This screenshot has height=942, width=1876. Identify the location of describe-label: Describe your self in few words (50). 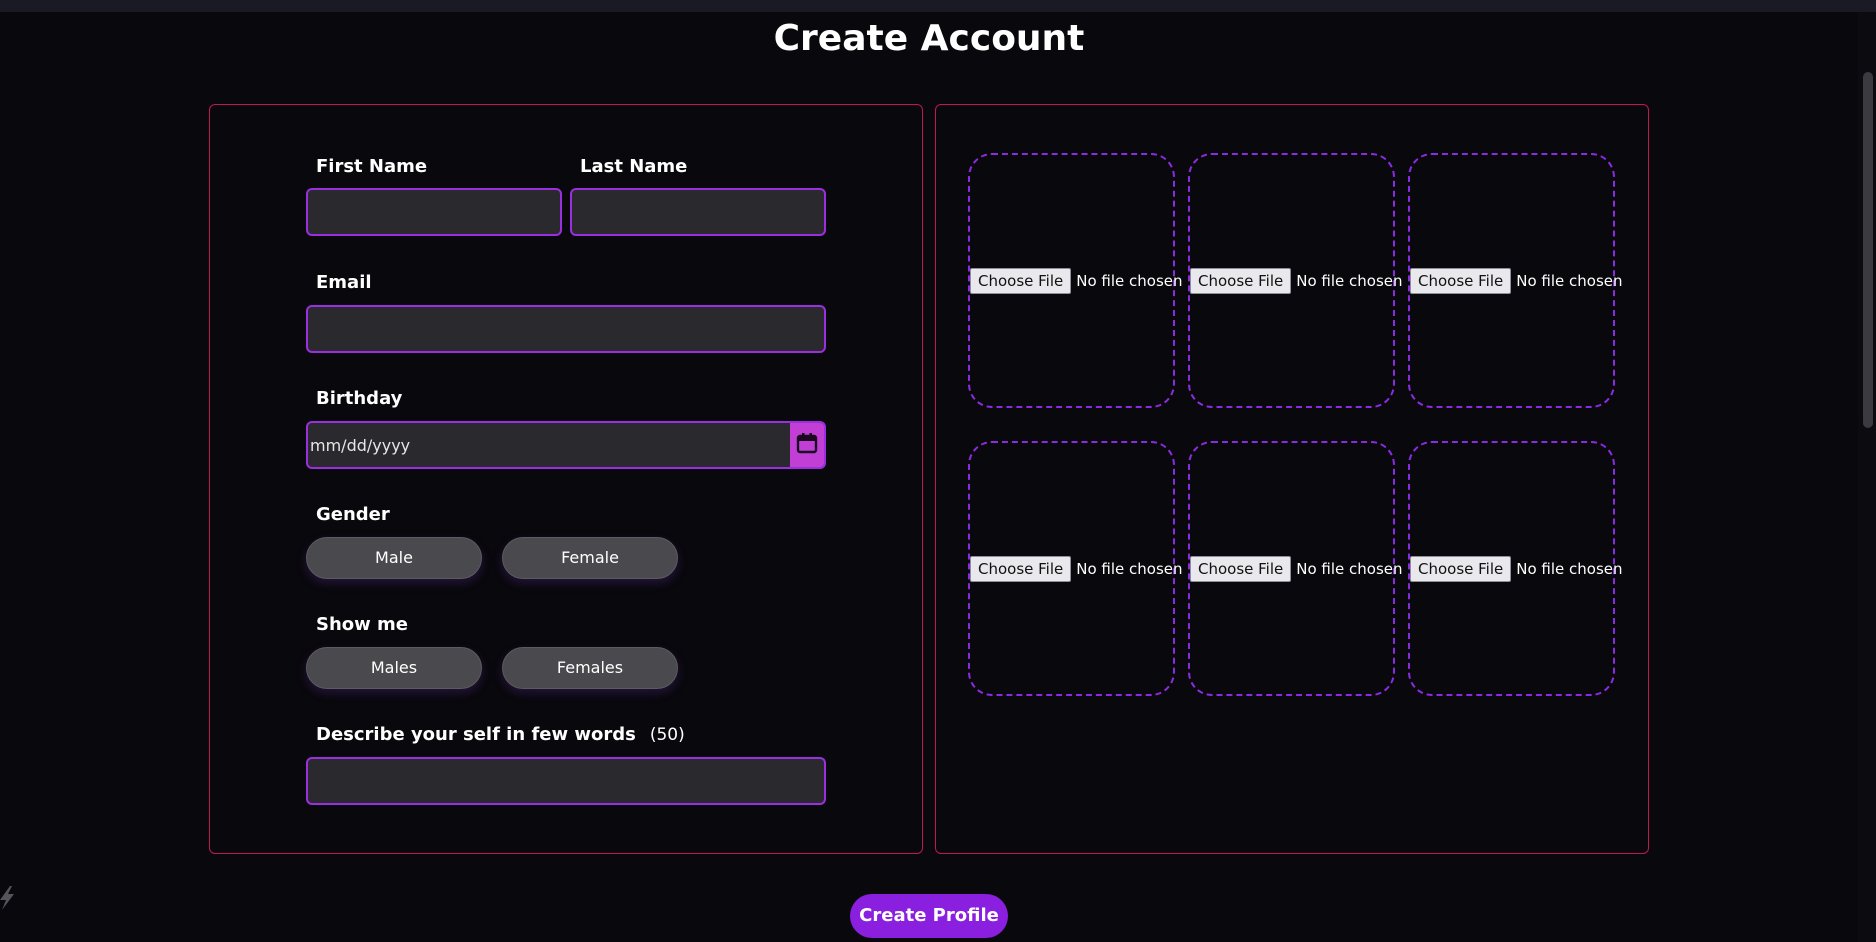
(500, 734).